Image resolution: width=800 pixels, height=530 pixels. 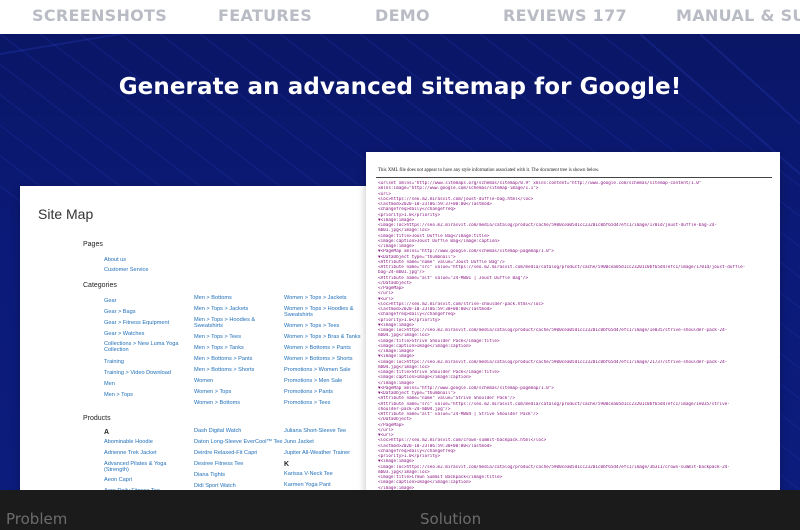 I want to click on category-link: Women > Tops > Jackets, so click(x=315, y=298).